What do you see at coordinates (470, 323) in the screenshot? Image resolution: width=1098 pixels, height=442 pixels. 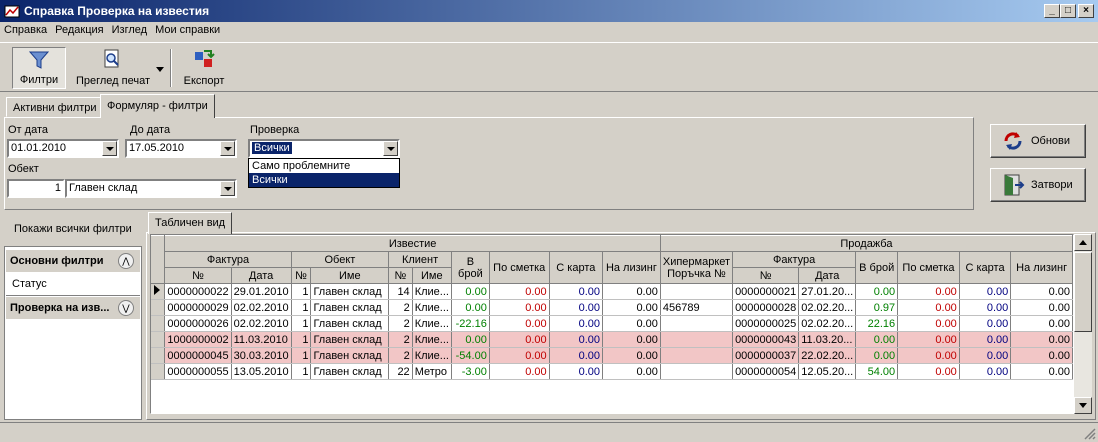 I see `cell-qty: -22.16` at bounding box center [470, 323].